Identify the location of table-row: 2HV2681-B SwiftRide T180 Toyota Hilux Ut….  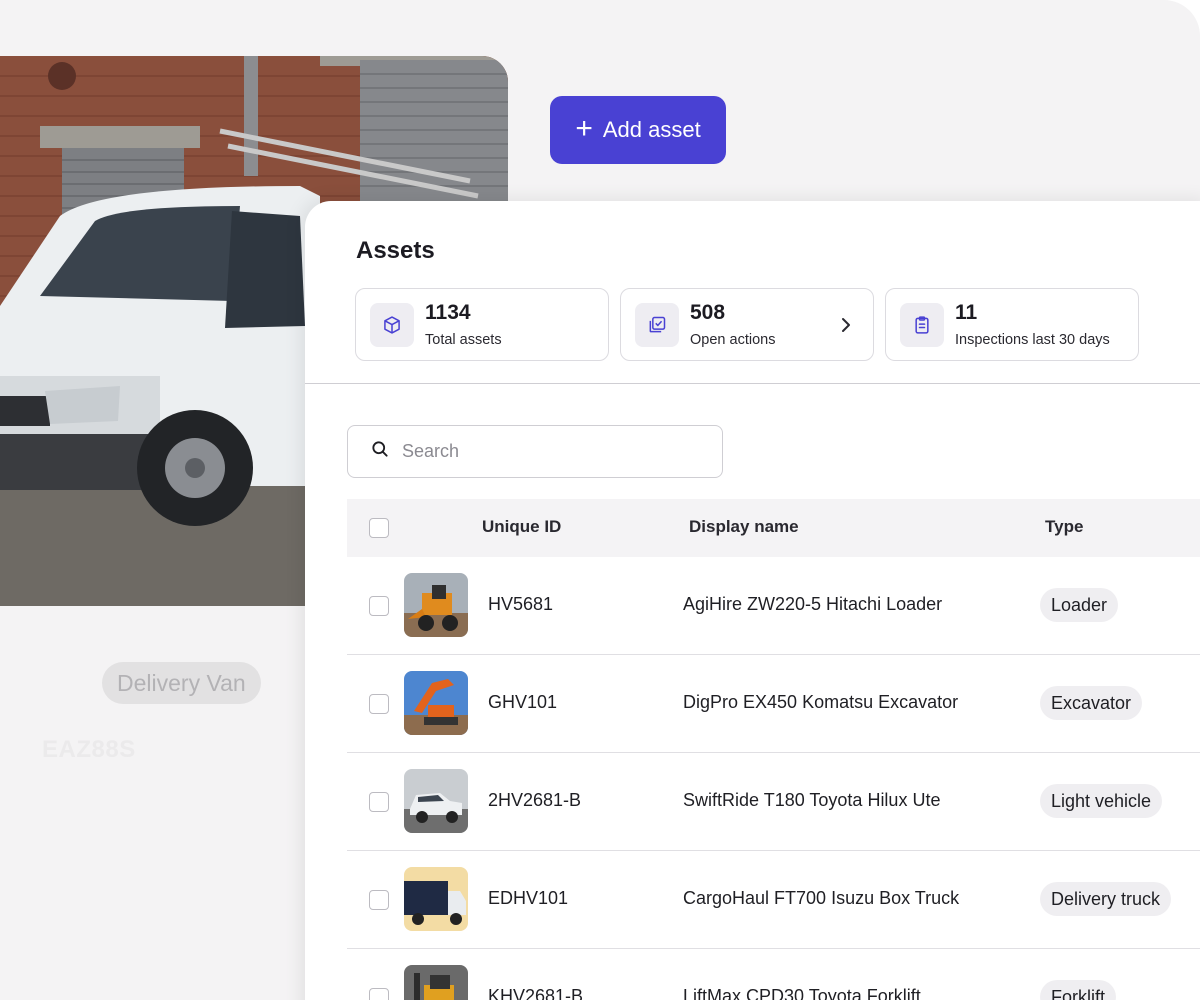
(773, 802).